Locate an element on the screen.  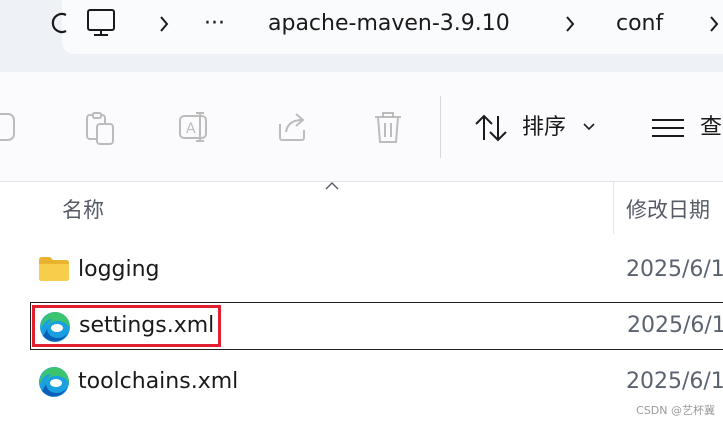
file-row-toolchains-xml: toolchains.xml 2025/6/1 is located at coordinates (376, 382).